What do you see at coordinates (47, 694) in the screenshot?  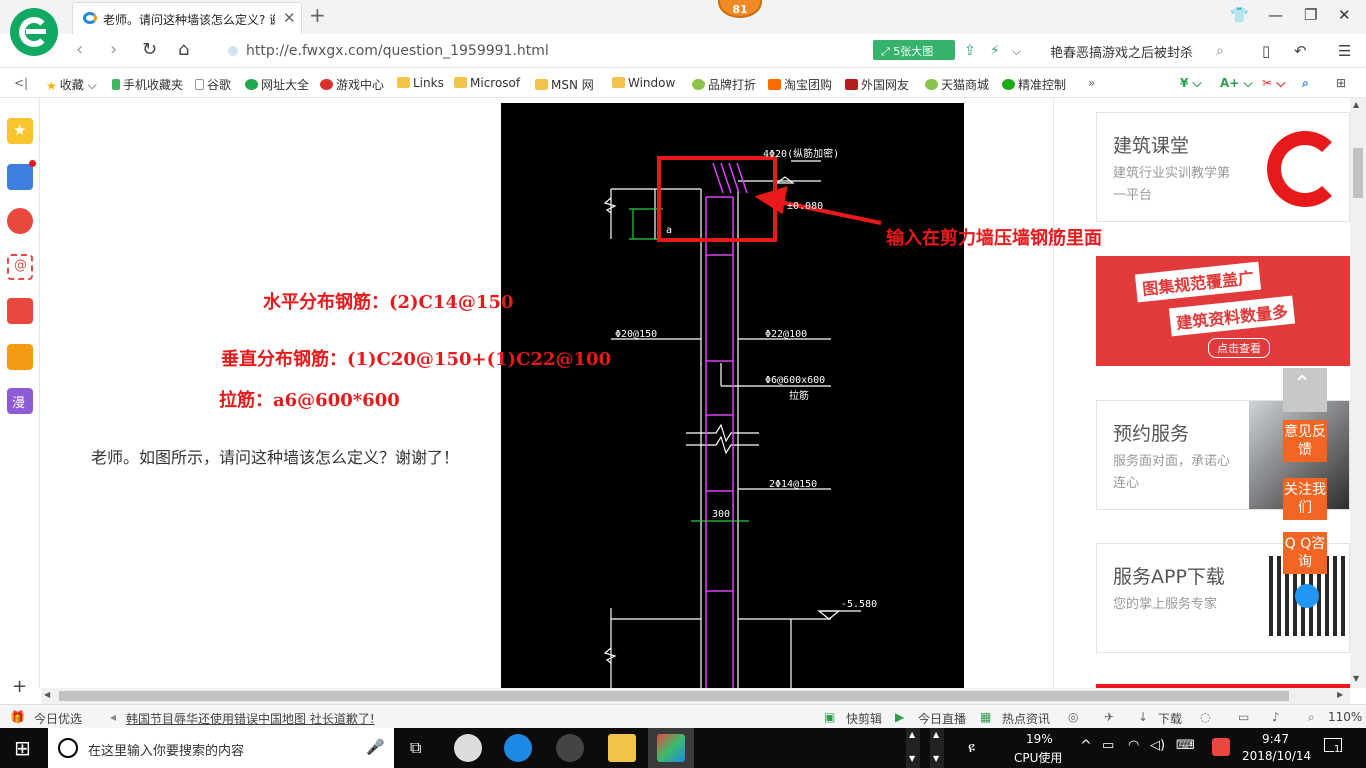 I see `scroll-left-icon: ◀` at bounding box center [47, 694].